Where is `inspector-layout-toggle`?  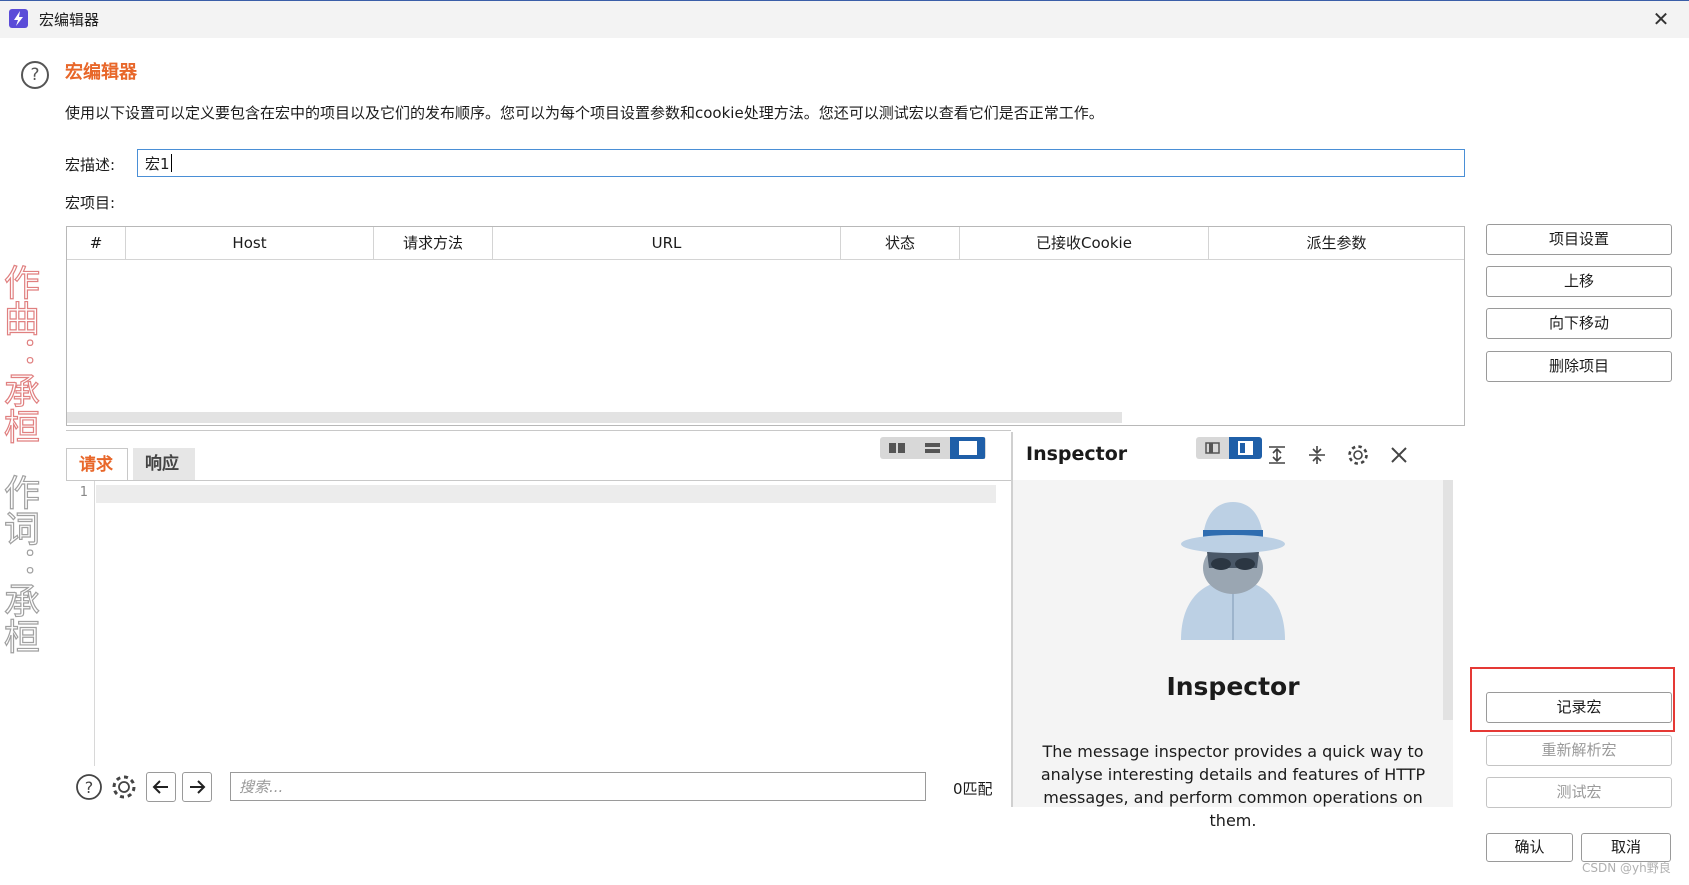 inspector-layout-toggle is located at coordinates (1229, 448).